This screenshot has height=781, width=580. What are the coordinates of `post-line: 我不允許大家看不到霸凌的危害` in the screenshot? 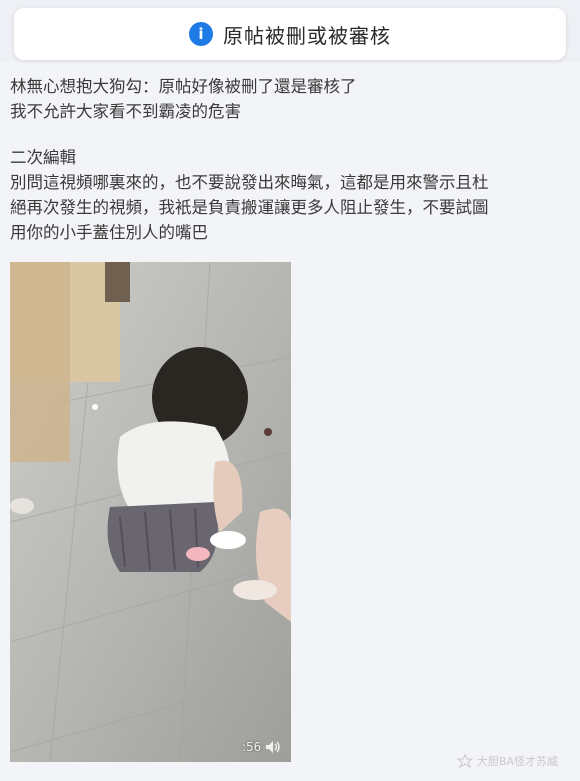 It's located at (125, 111).